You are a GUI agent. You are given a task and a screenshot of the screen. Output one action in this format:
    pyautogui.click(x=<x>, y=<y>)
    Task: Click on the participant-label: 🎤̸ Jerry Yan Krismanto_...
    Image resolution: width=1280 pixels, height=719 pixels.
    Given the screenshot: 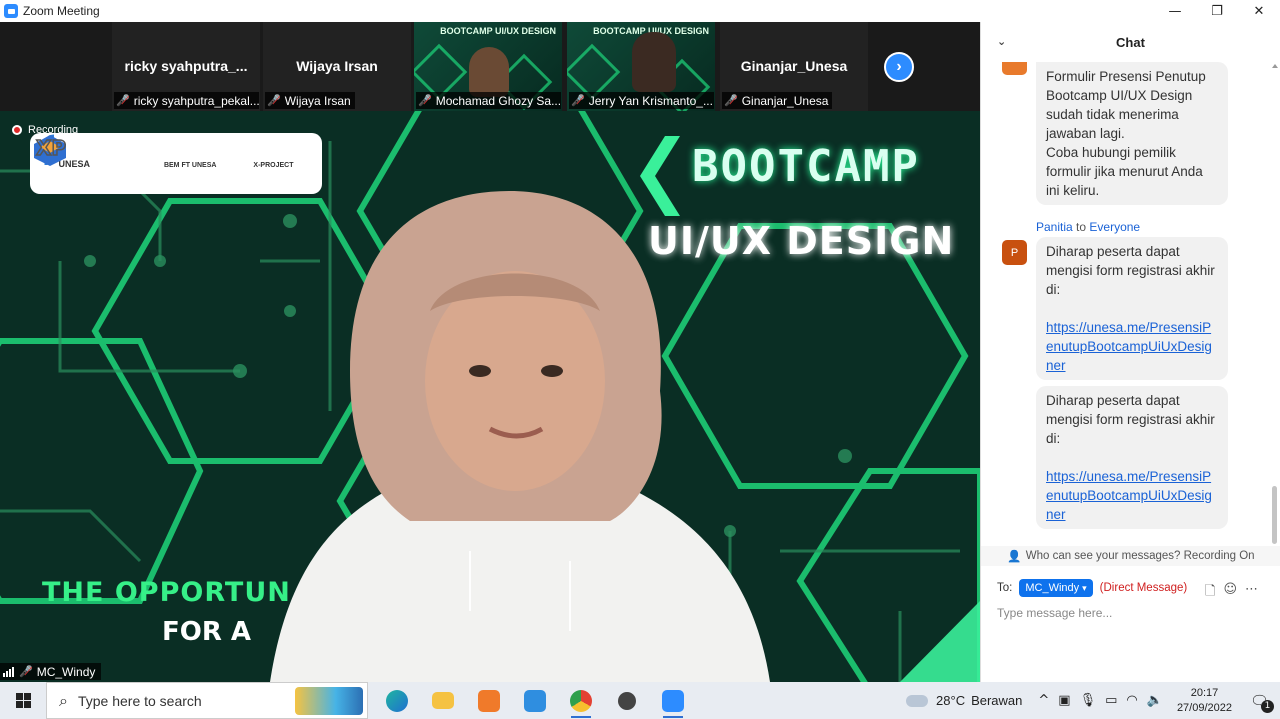 What is the action you would take?
    pyautogui.click(x=641, y=100)
    